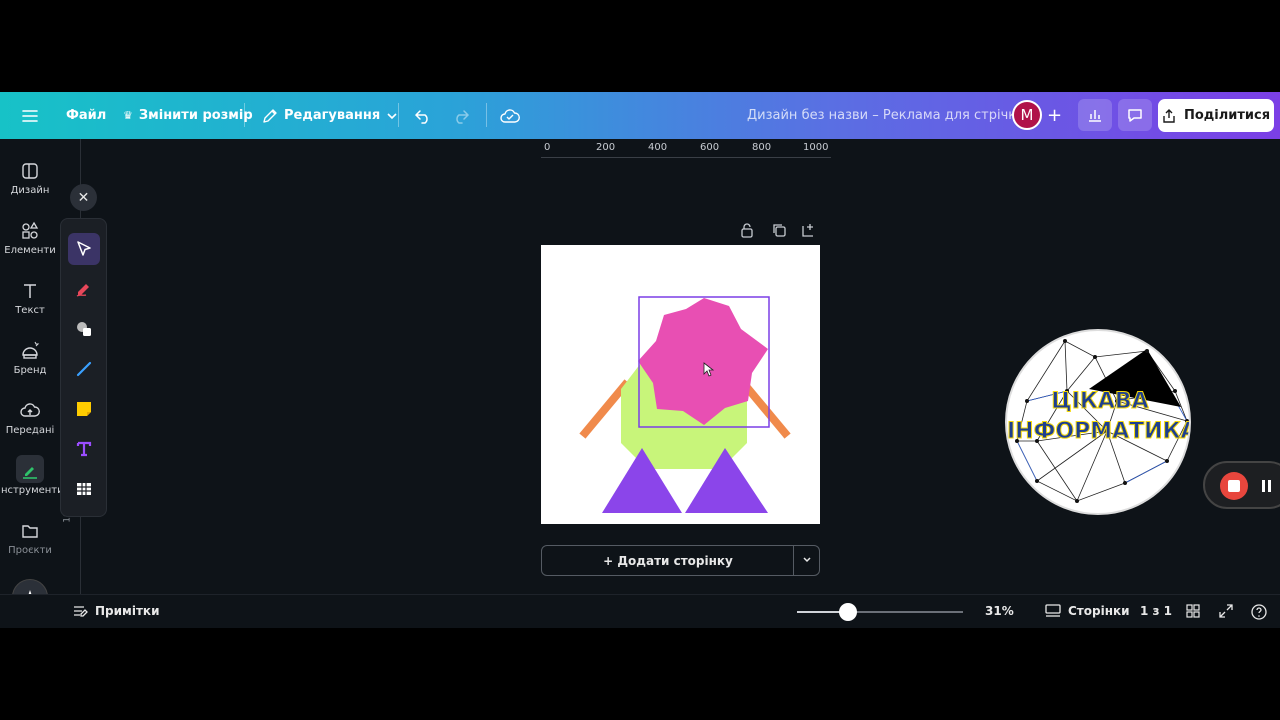 The width and height of the screenshot is (1280, 720). I want to click on menu-icon, so click(30, 116).